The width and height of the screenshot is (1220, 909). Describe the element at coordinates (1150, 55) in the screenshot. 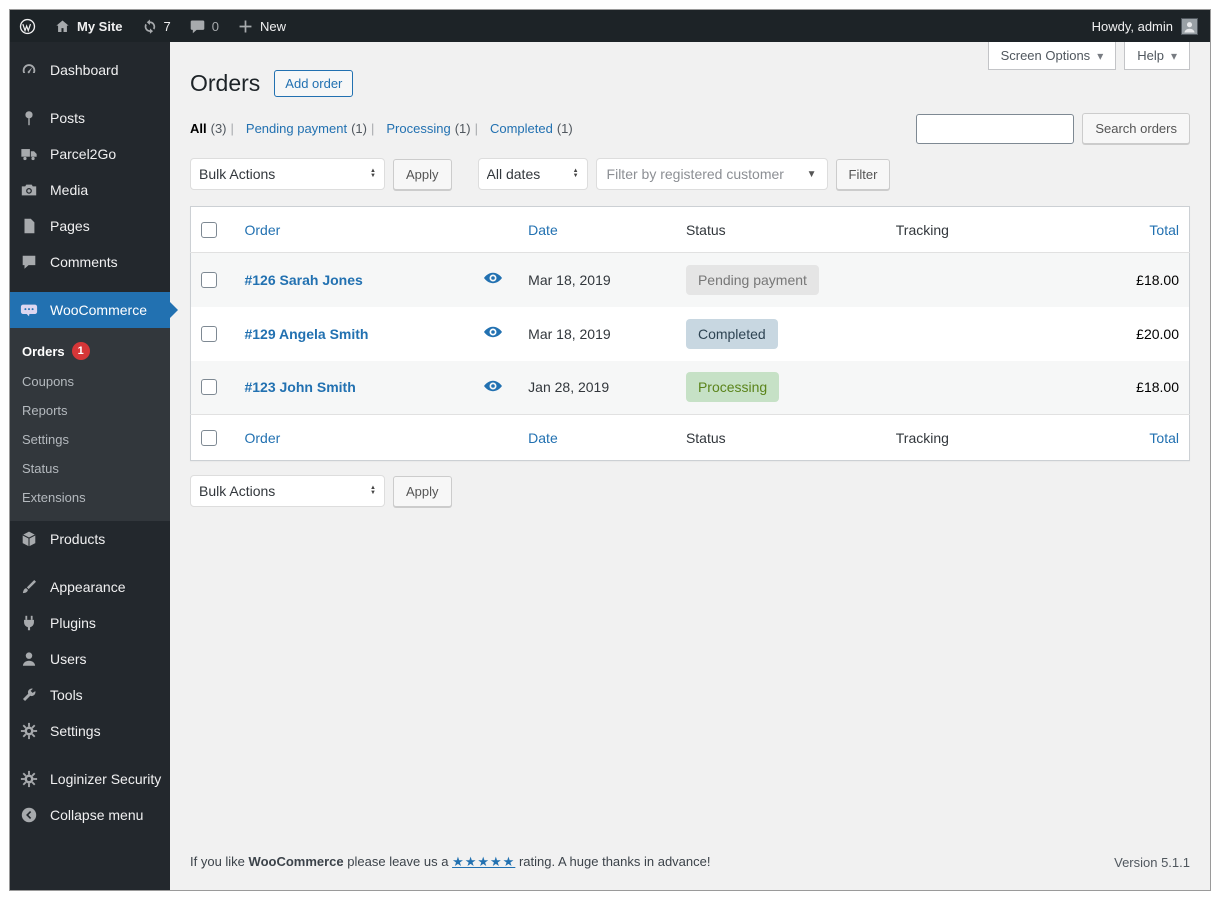

I see `help-label: Help` at that location.